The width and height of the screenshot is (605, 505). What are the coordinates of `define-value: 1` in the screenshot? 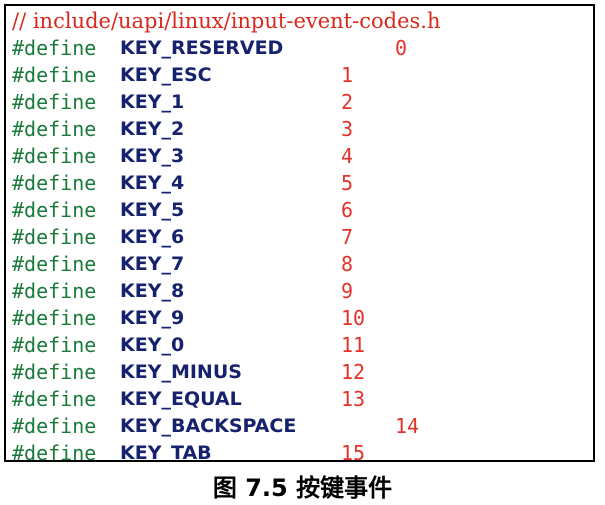 It's located at (347, 75).